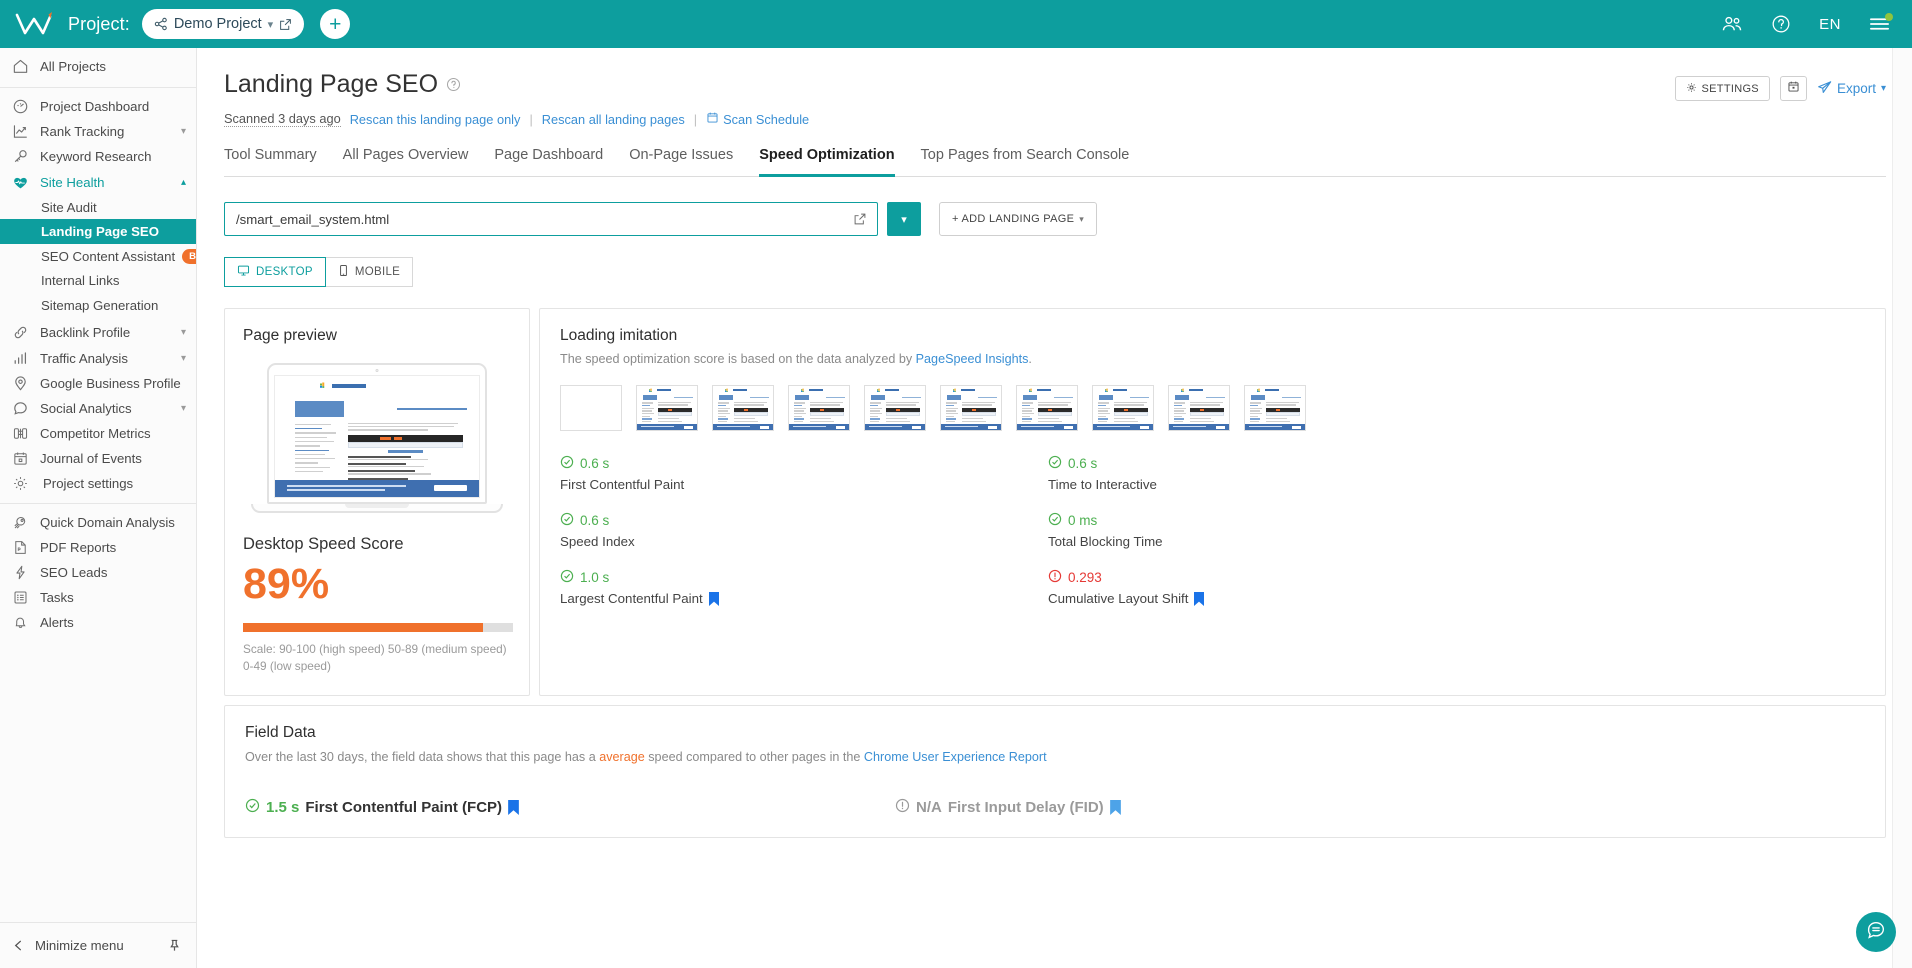 The image size is (1912, 968). Describe the element at coordinates (98, 572) in the screenshot. I see `sidebar-item-seo-leads: SEO Leads` at that location.